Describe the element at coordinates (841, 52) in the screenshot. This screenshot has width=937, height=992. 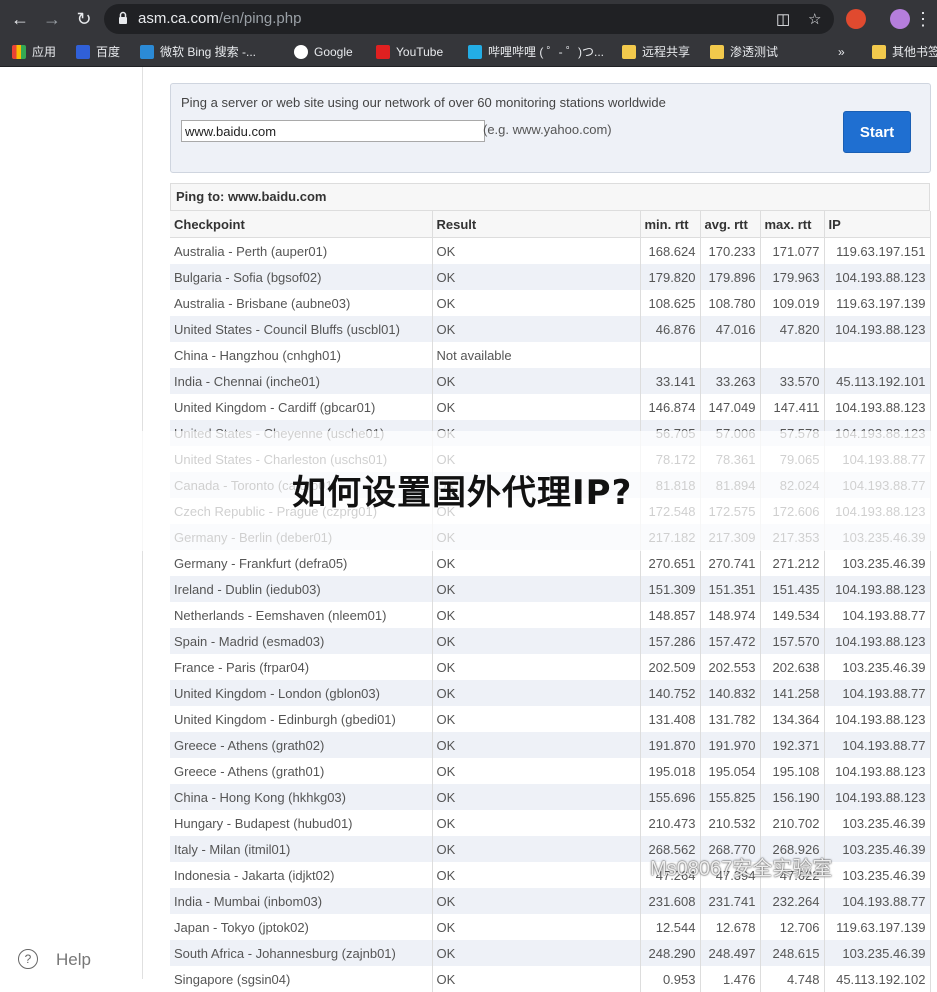
I see `bookmarks-overflow-button: »` at that location.